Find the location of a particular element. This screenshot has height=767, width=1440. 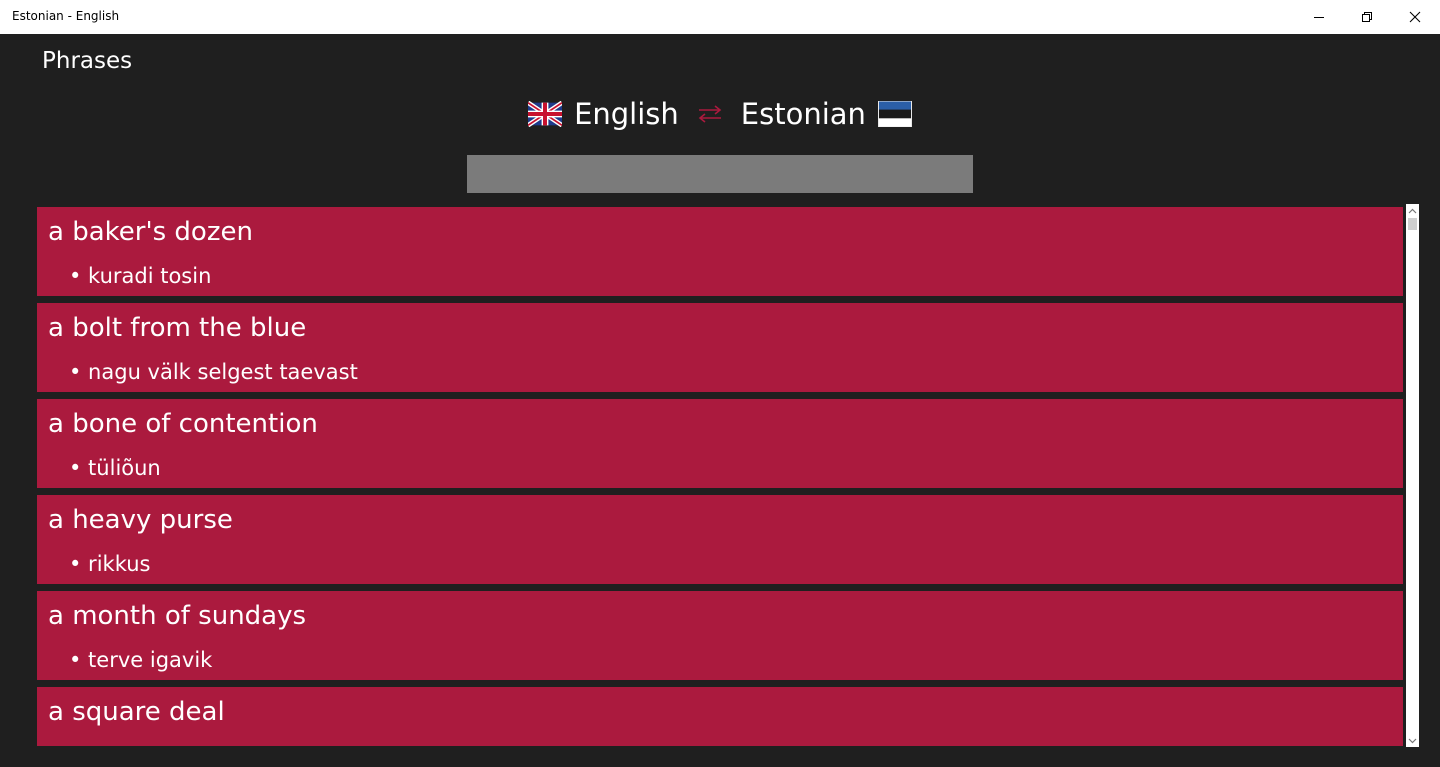

chevron-up-icon is located at coordinates (1412, 210).